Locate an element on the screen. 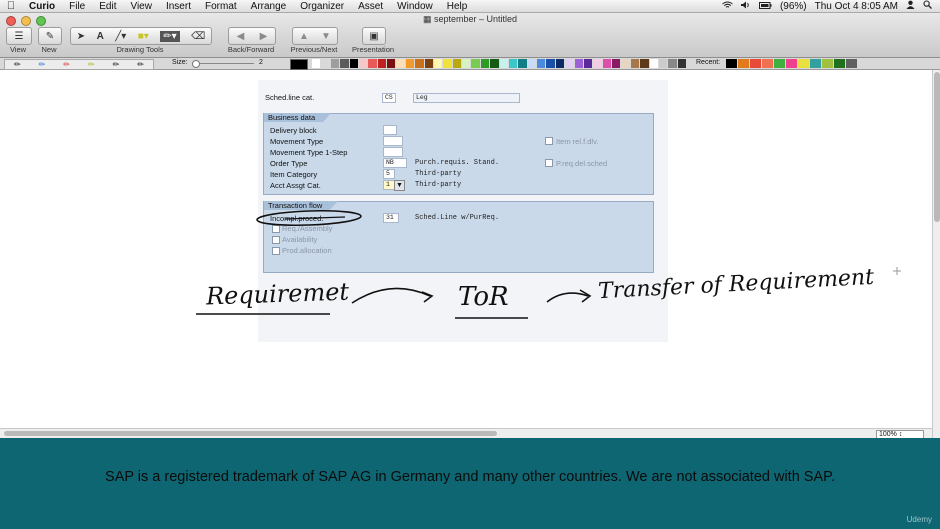  wifi-icon is located at coordinates (727, 6).